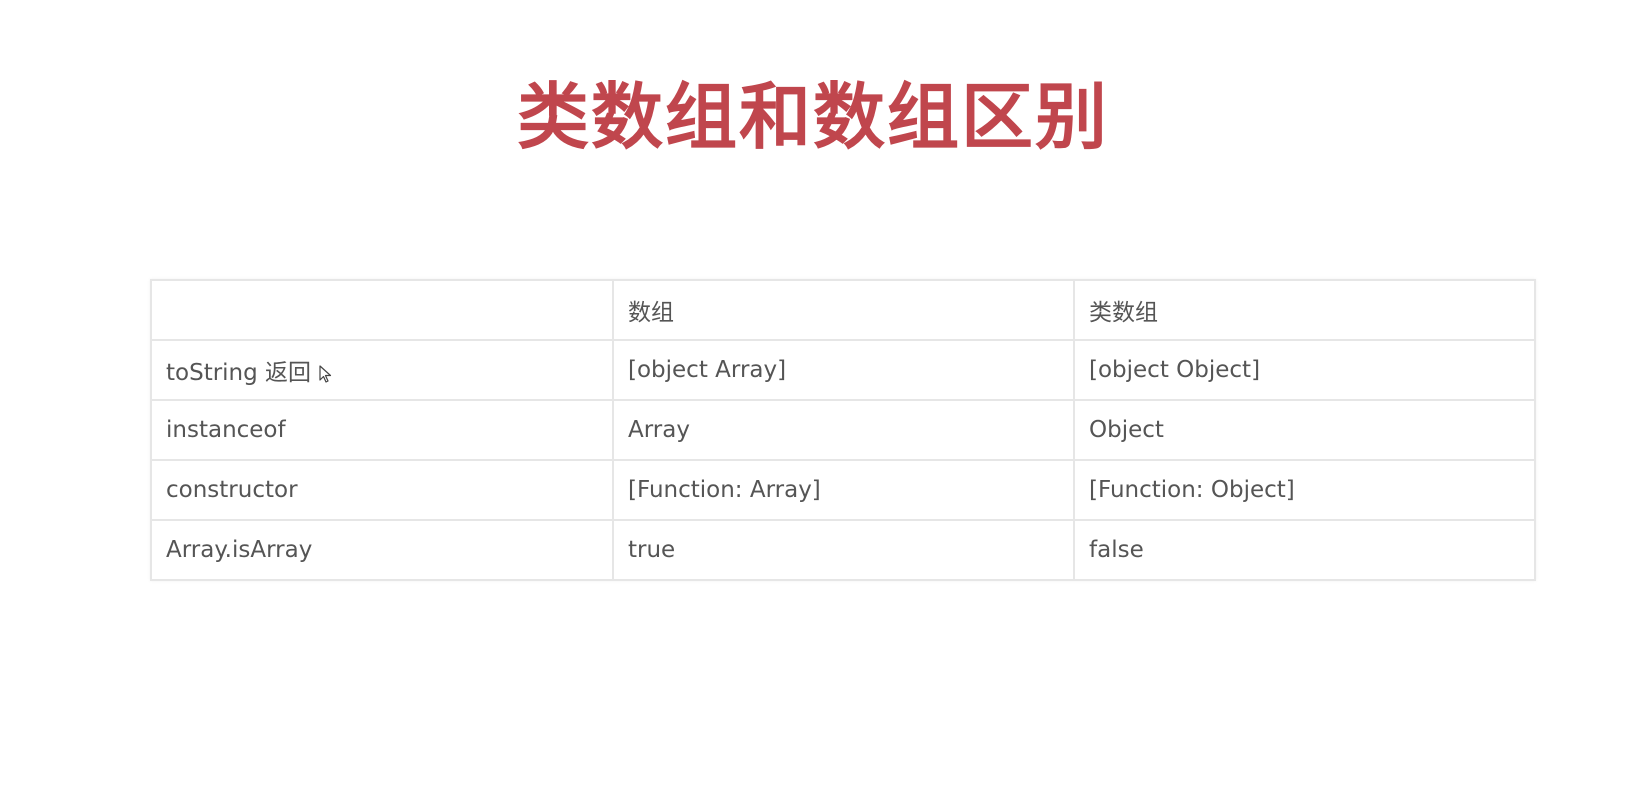 The width and height of the screenshot is (1626, 808). I want to click on array-like-value-cell: Object, so click(1304, 430).